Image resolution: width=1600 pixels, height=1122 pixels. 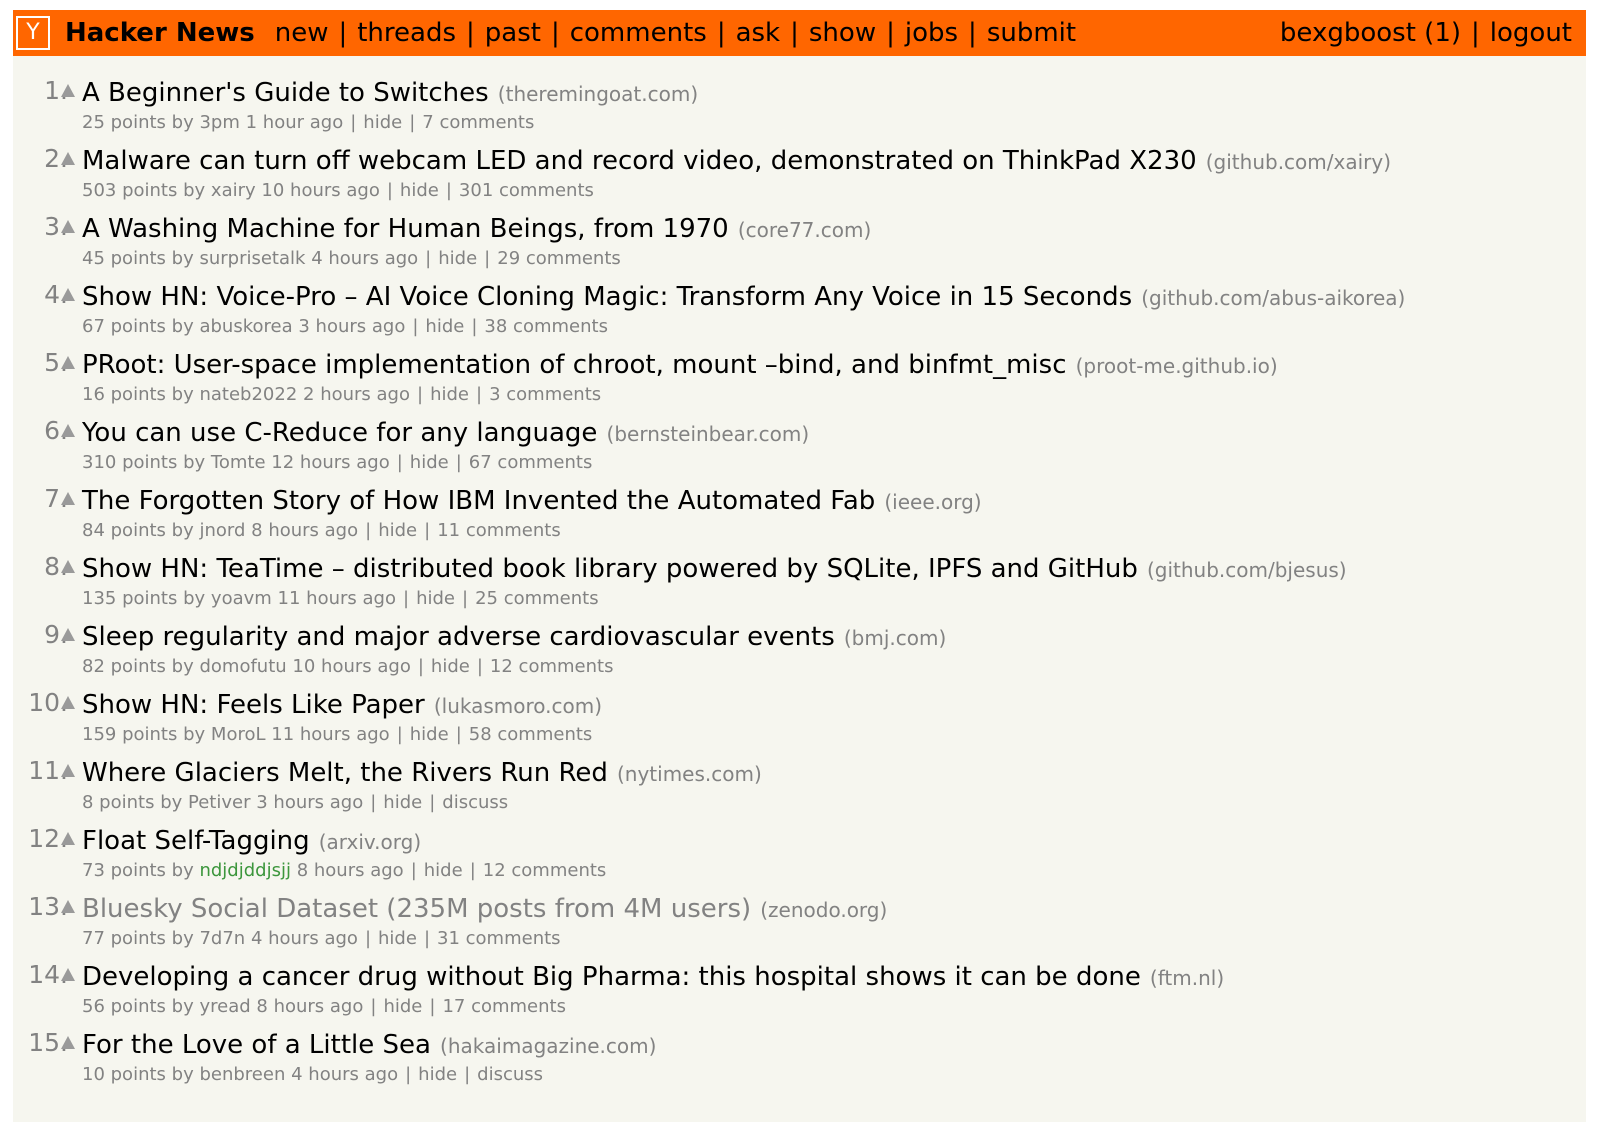 I want to click on story-user-link: yread, so click(x=224, y=1006).